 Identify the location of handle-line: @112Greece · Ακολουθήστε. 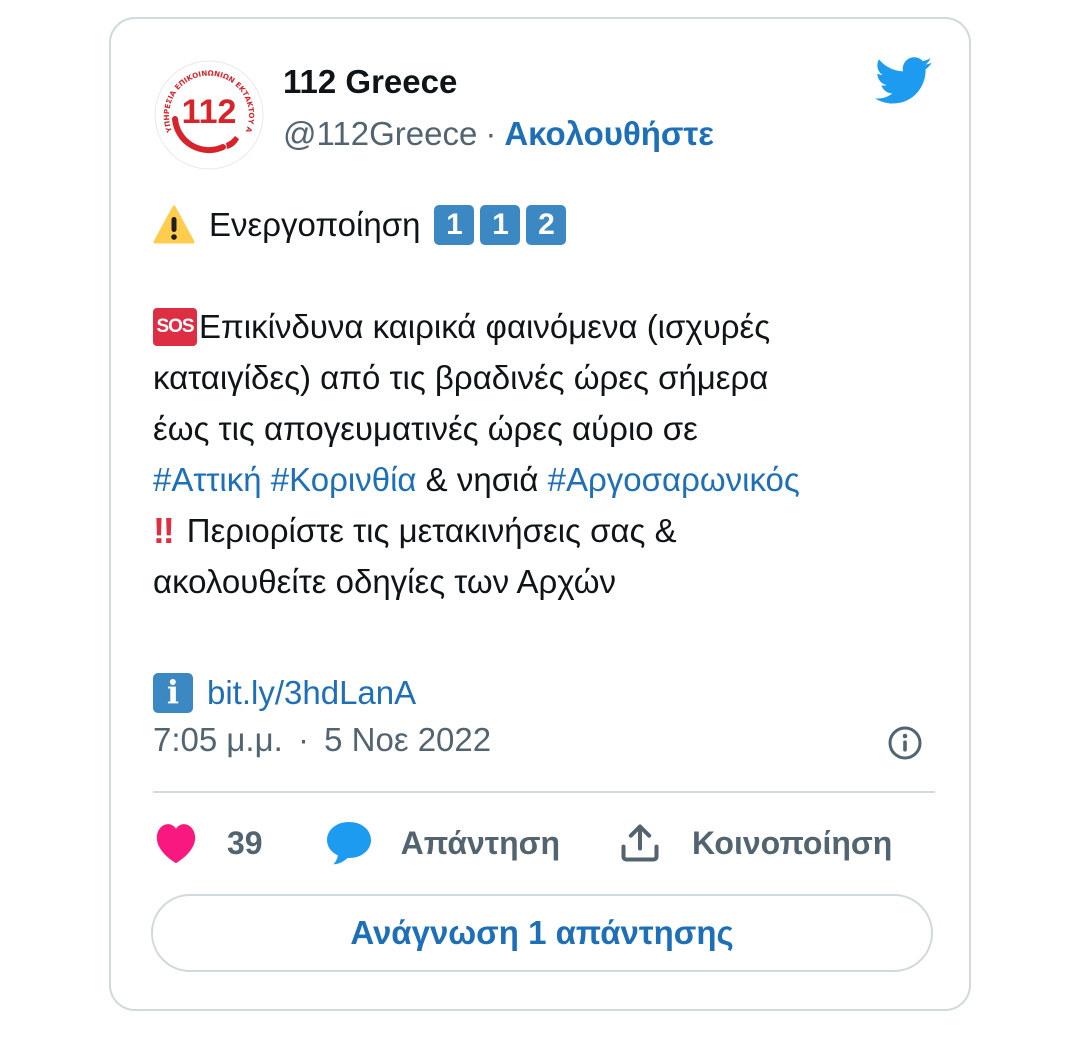
(498, 134).